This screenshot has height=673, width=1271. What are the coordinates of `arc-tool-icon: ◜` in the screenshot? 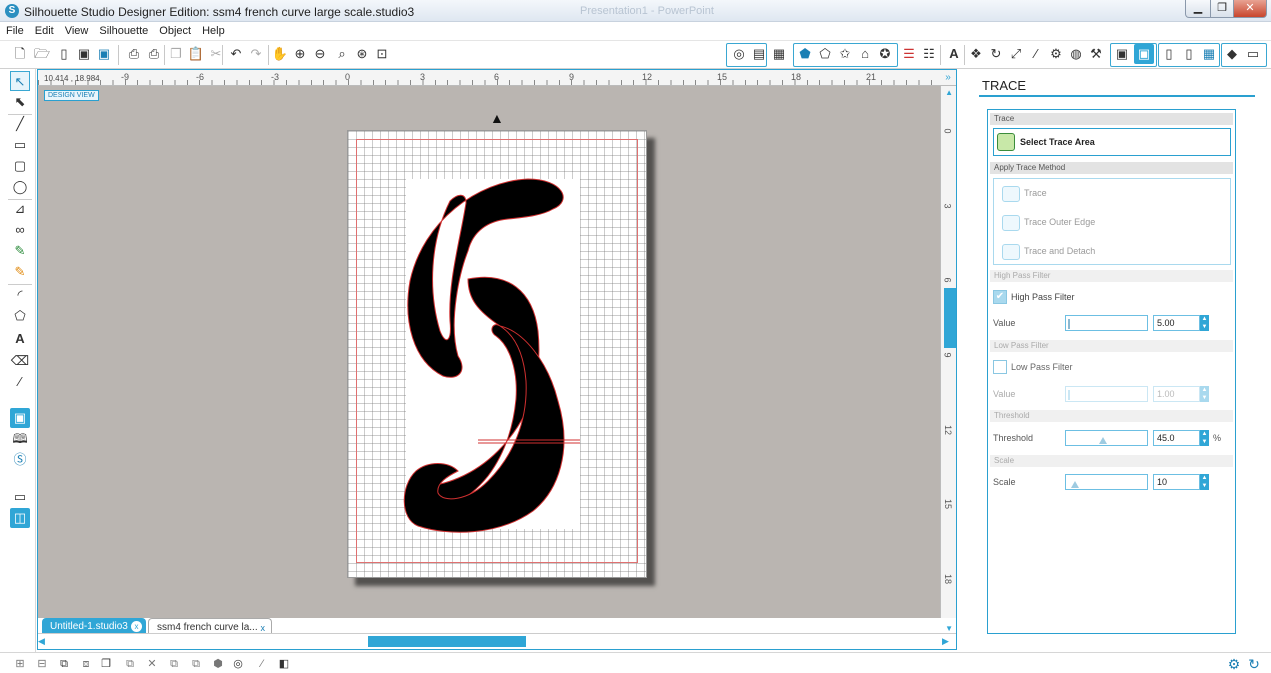 It's located at (20, 295).